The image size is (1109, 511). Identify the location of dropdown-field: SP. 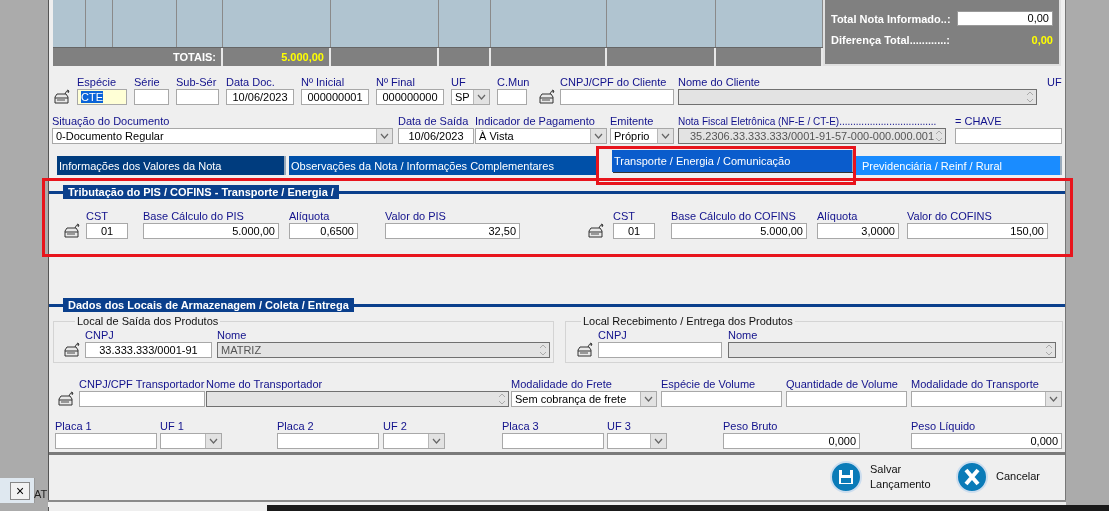
(470, 97).